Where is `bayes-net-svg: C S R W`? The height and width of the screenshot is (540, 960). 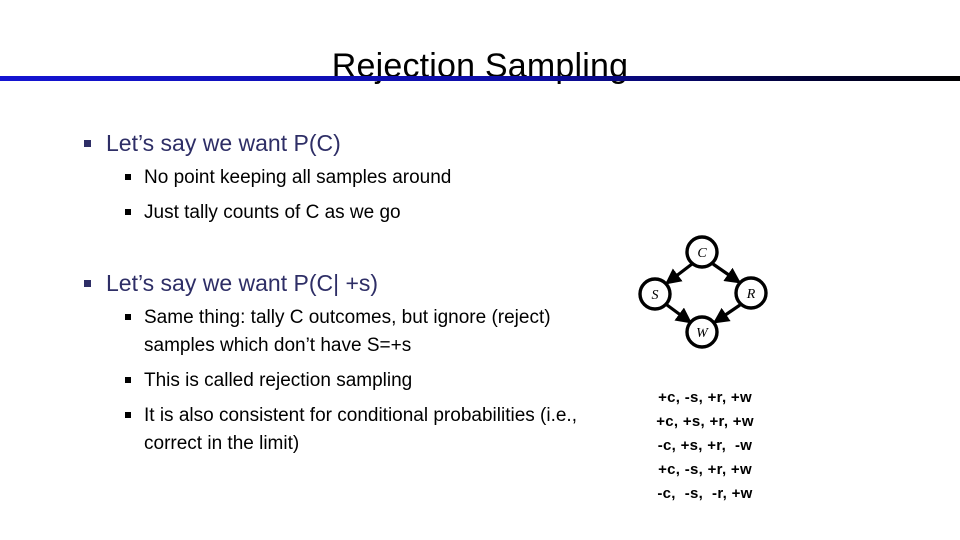
bayes-net-svg: C S R W is located at coordinates (703, 292).